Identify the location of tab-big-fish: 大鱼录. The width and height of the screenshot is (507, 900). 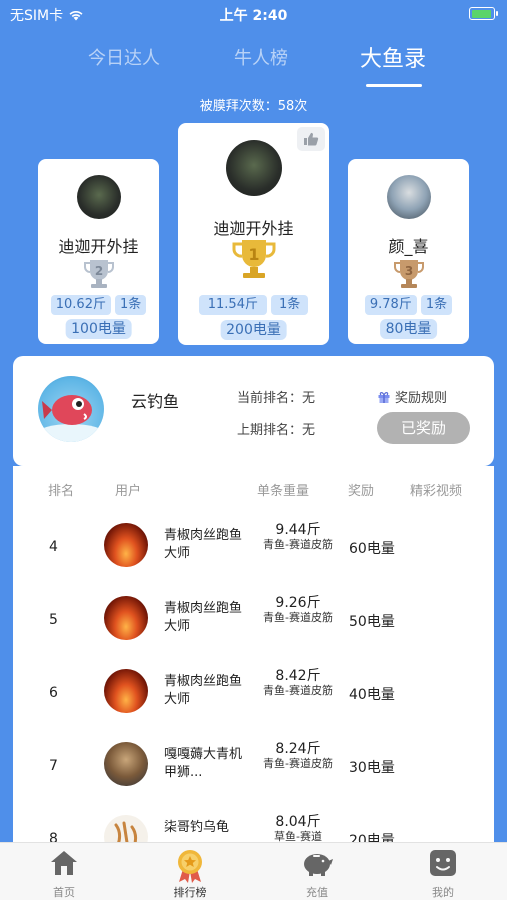
(393, 57).